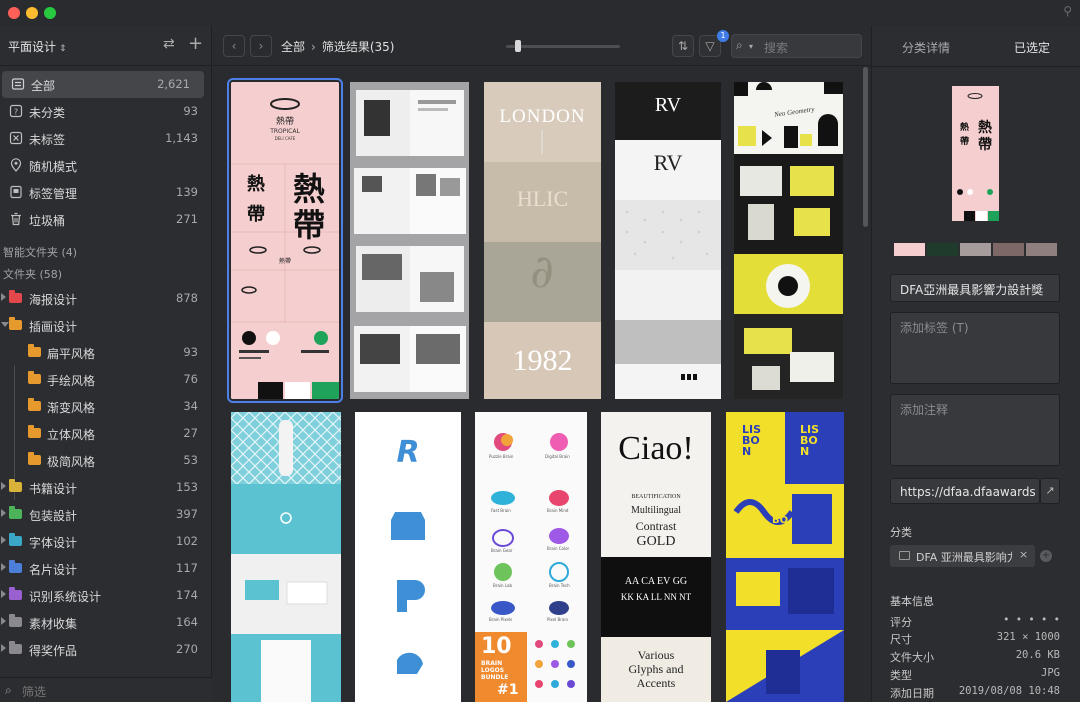  I want to click on folder-book-design: 书籍设计 153, so click(106, 487).